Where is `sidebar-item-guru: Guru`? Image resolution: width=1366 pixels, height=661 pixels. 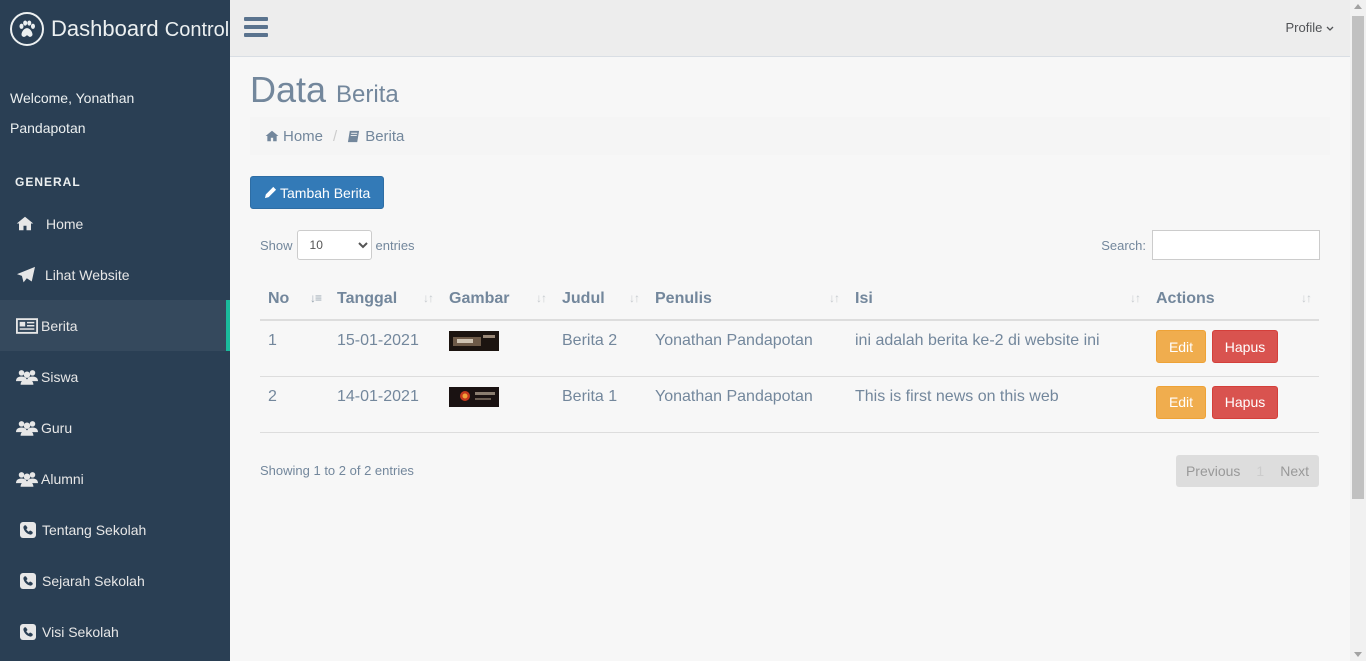
sidebar-item-guru: Guru is located at coordinates (115, 427).